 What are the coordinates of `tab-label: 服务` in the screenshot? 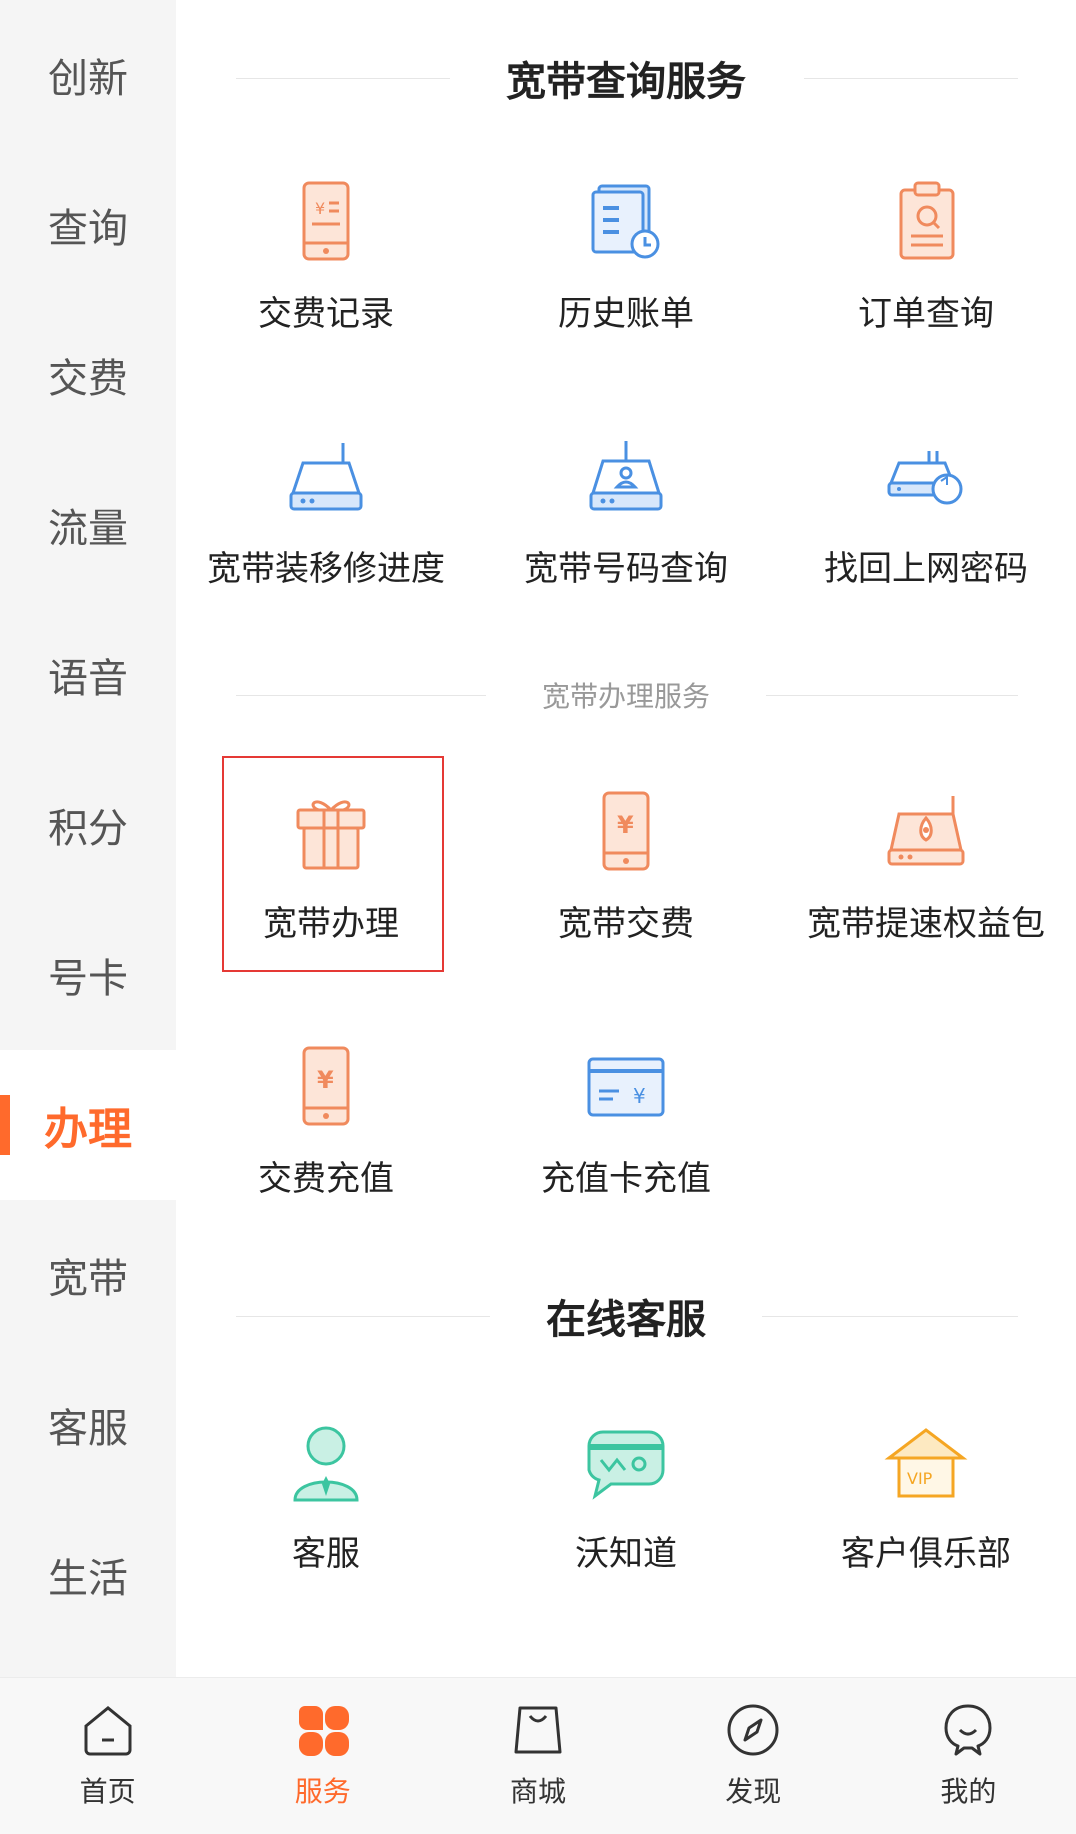 It's located at (322, 1791).